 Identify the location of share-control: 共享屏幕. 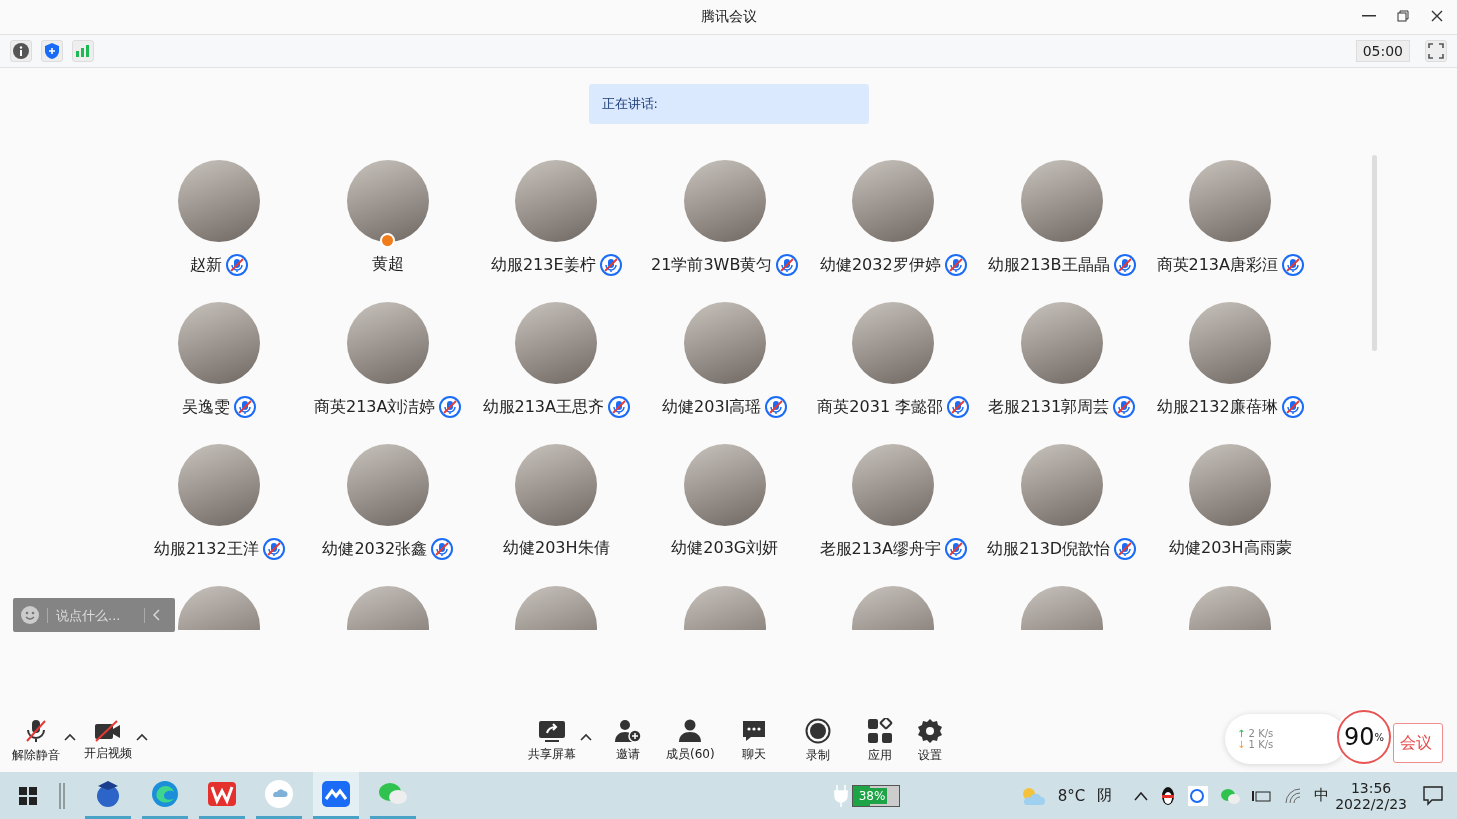
(552, 741).